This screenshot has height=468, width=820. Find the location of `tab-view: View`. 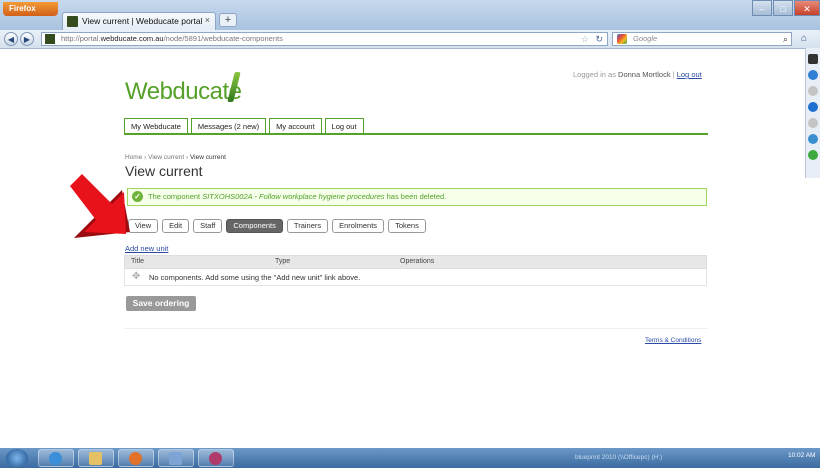

tab-view: View is located at coordinates (143, 226).